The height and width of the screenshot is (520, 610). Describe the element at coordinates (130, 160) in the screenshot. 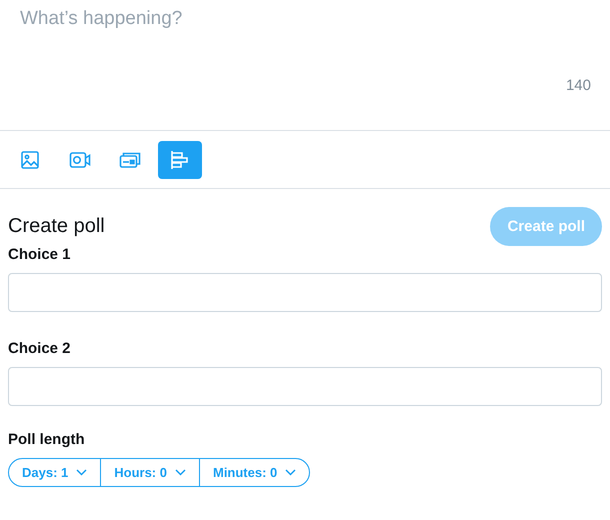

I see `cards-icon` at that location.